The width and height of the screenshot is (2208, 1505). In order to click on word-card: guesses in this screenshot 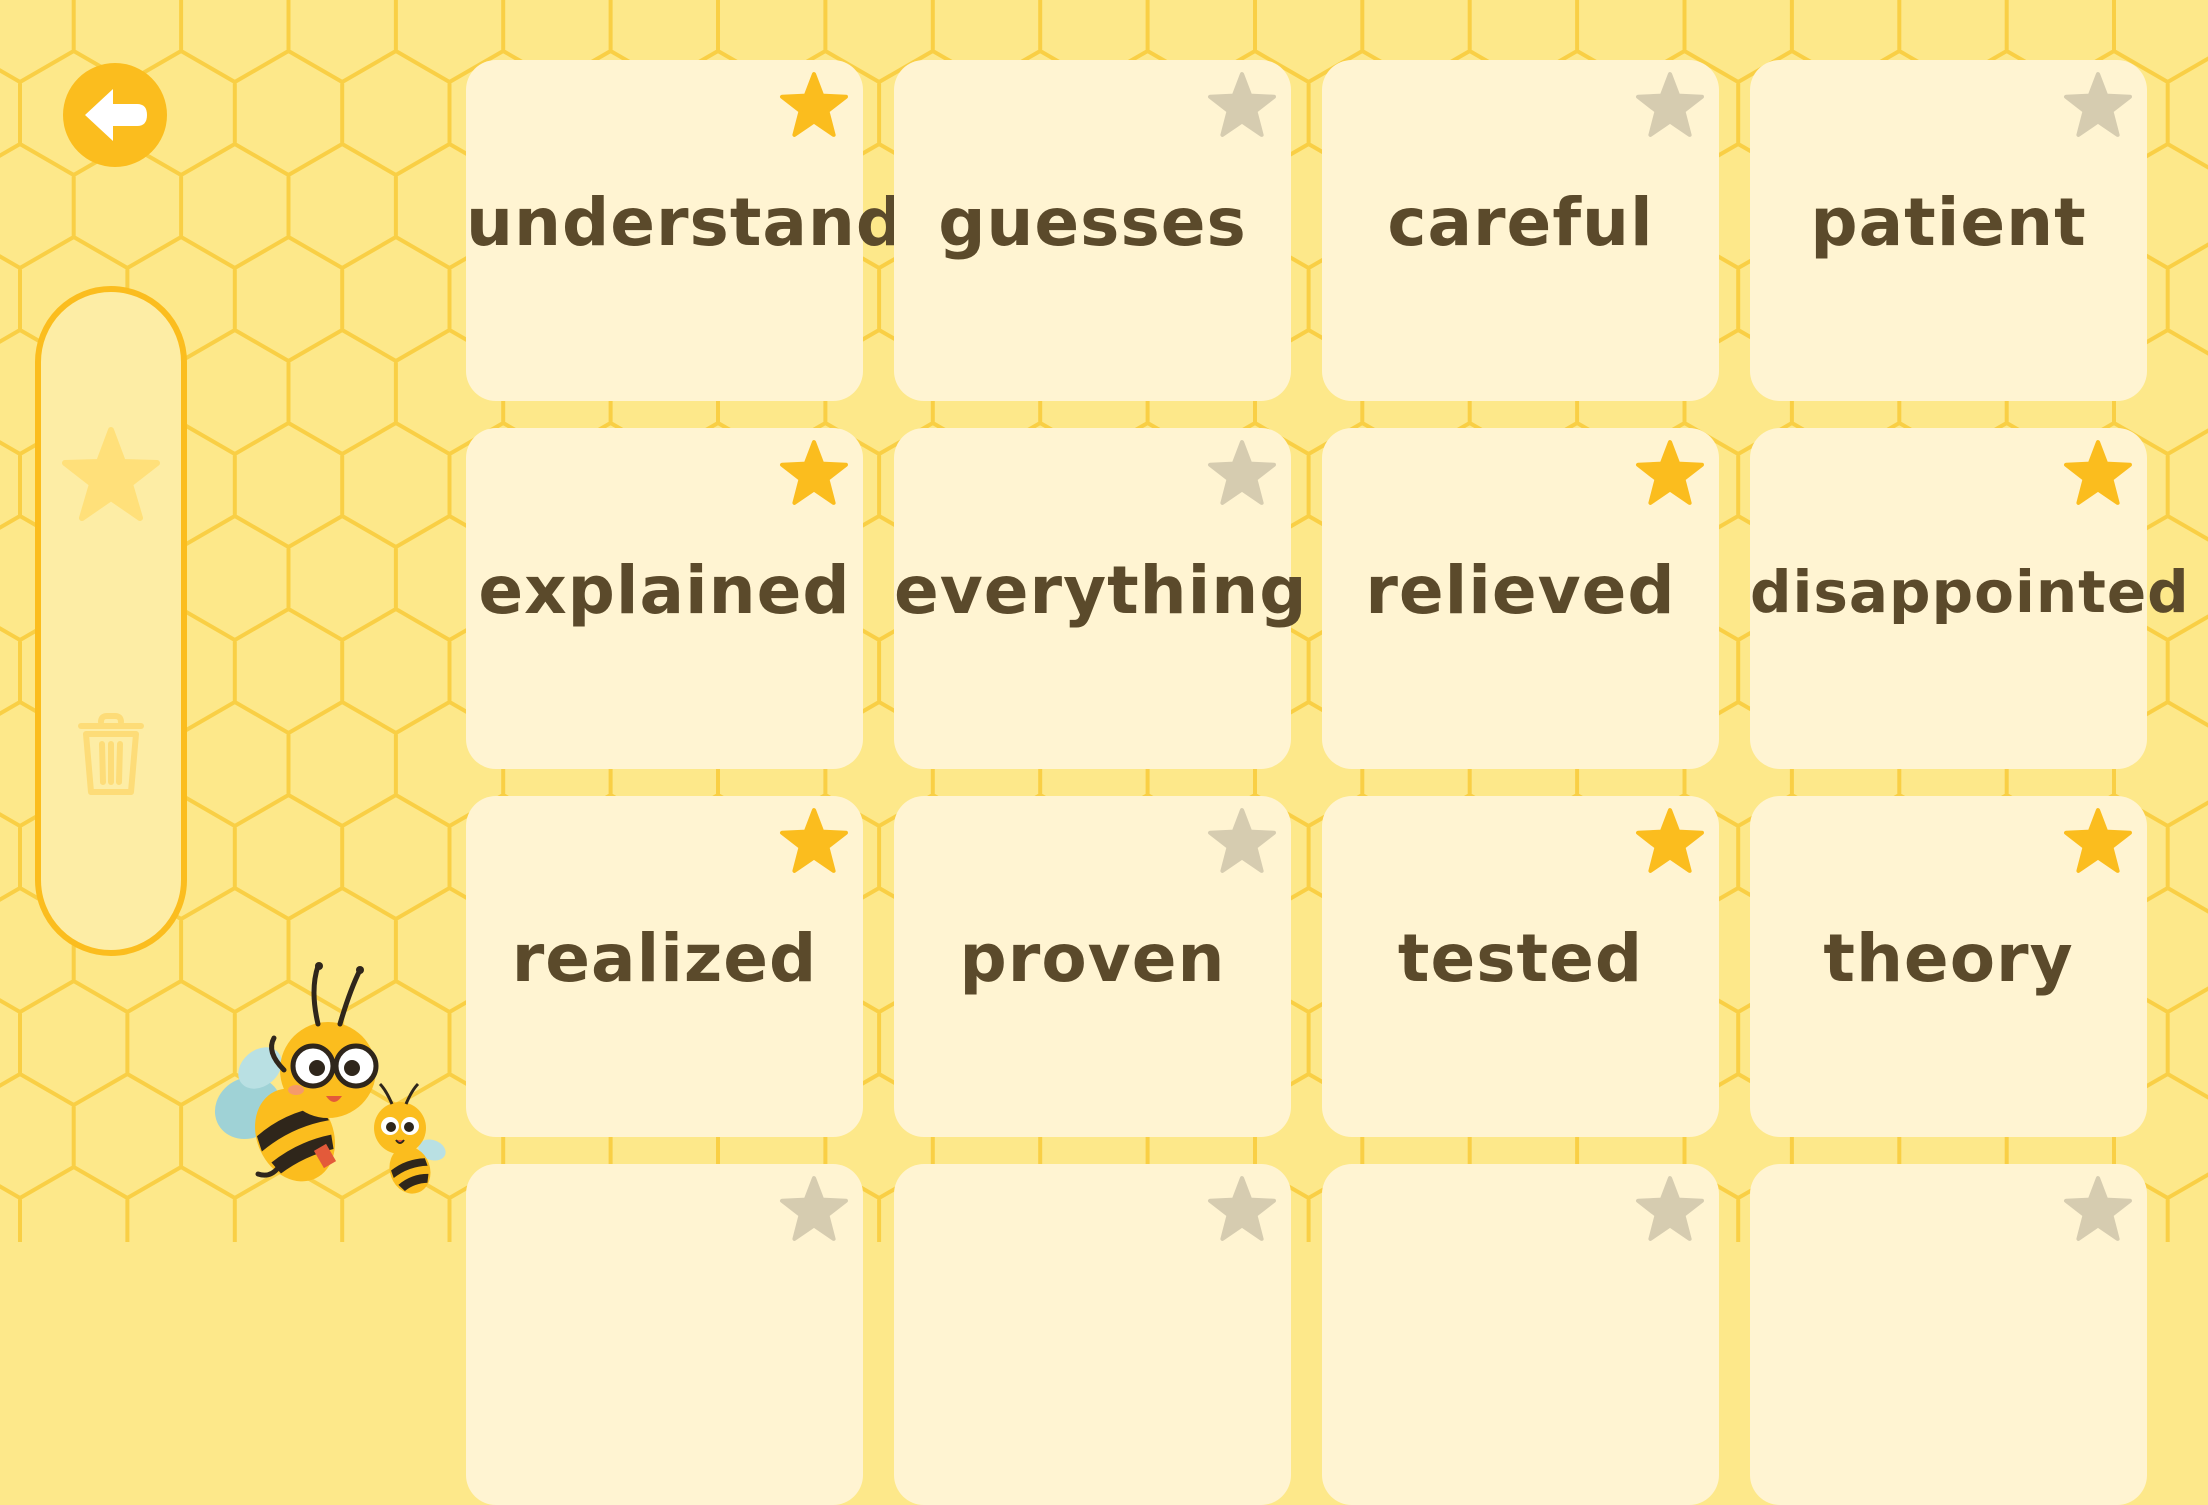, I will do `click(1092, 230)`.